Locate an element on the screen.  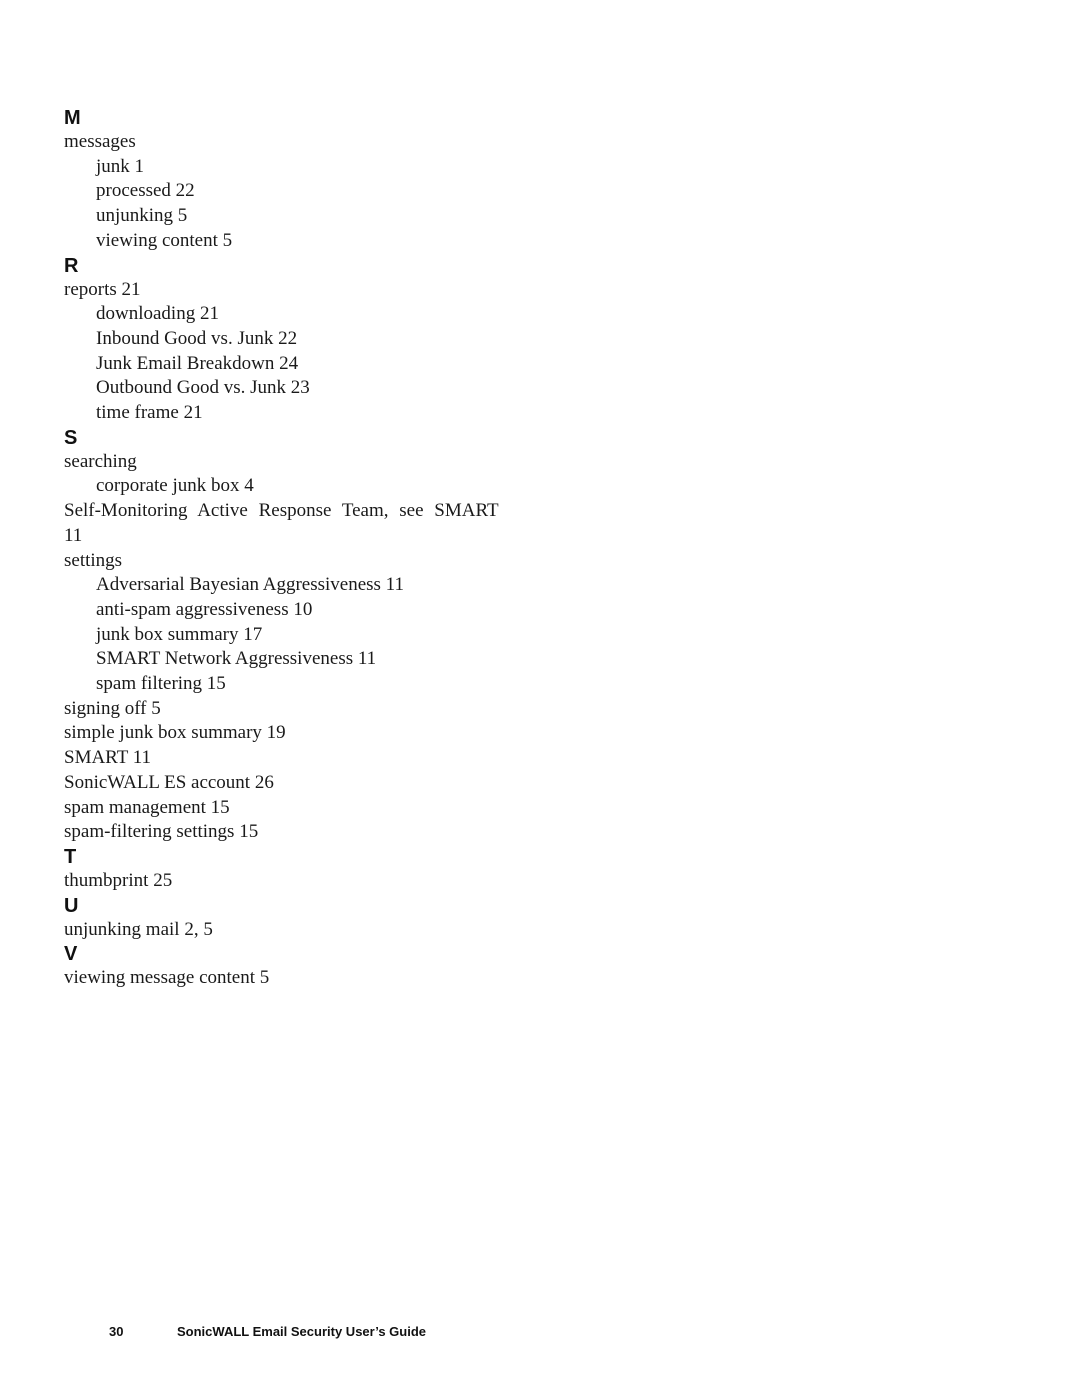
section-letter-heading: T is located at coordinates (70, 856).